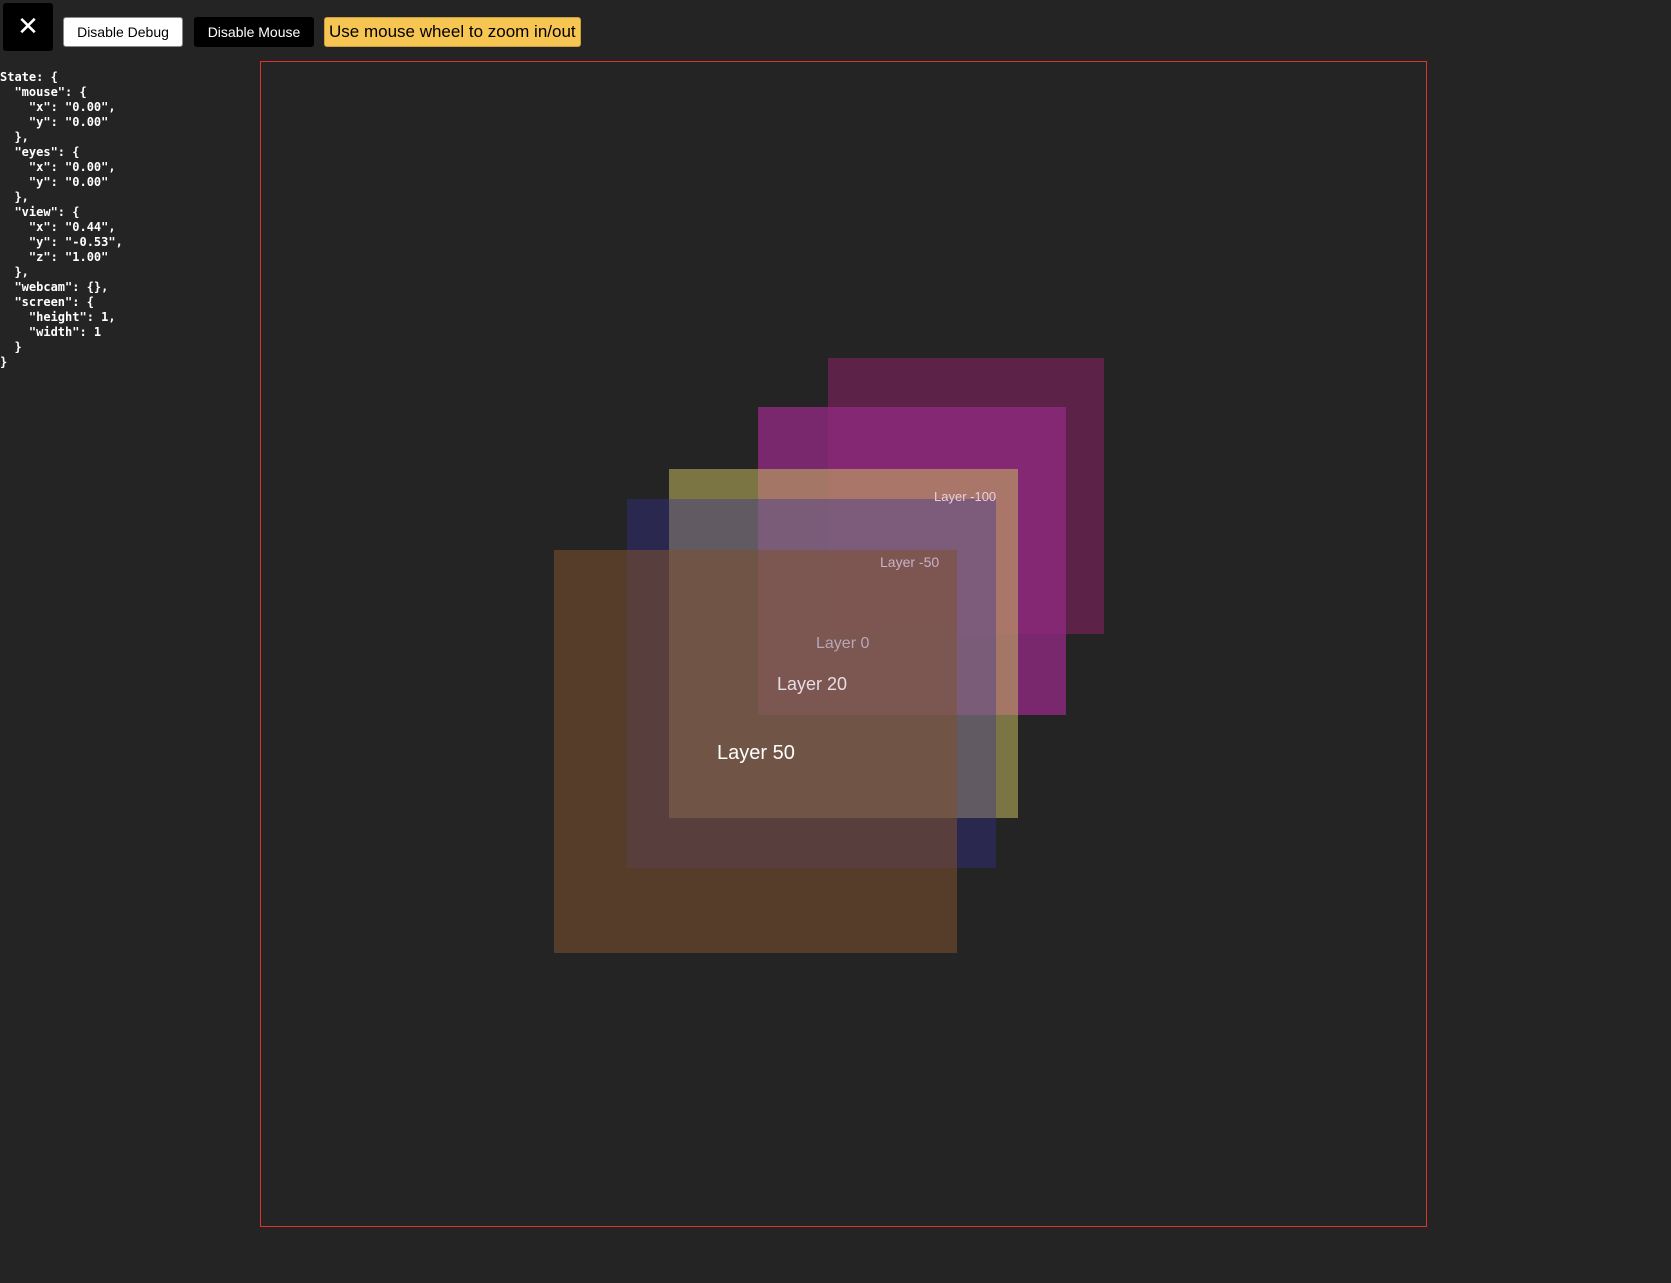  I want to click on close-icon: ✕, so click(28, 27).